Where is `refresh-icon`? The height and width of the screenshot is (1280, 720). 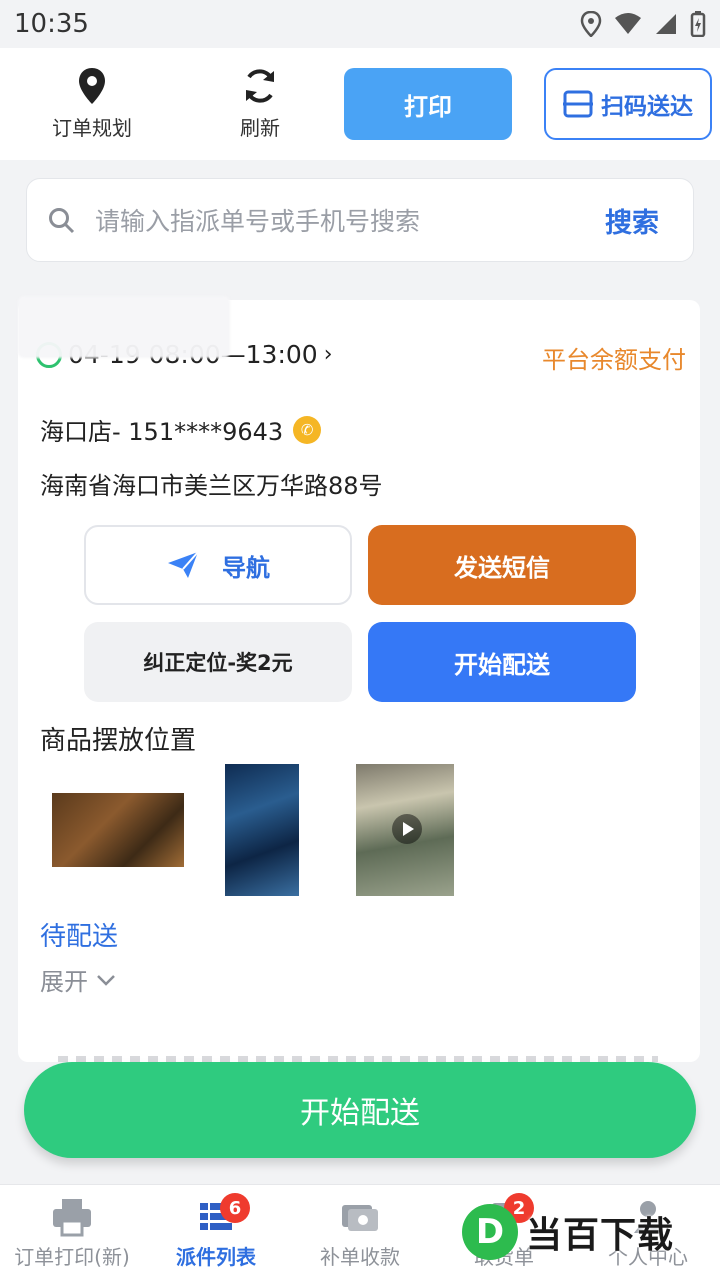 refresh-icon is located at coordinates (260, 86).